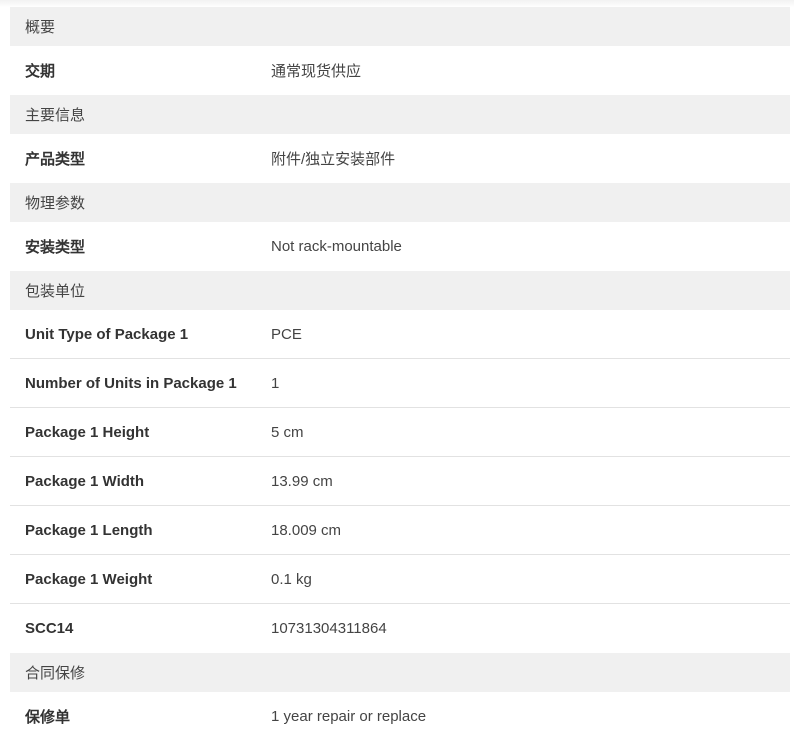 This screenshot has width=794, height=741. What do you see at coordinates (400, 432) in the screenshot?
I see `spec-row-package-height: Package 1 Height 5 cm` at bounding box center [400, 432].